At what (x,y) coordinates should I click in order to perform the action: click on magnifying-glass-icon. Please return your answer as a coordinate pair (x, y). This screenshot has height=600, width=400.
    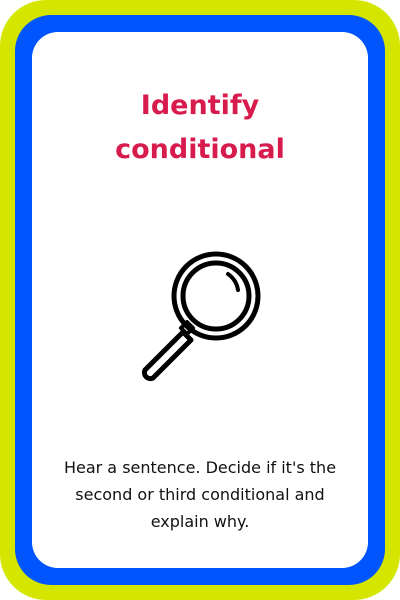
    Looking at the image, I should click on (200, 320).